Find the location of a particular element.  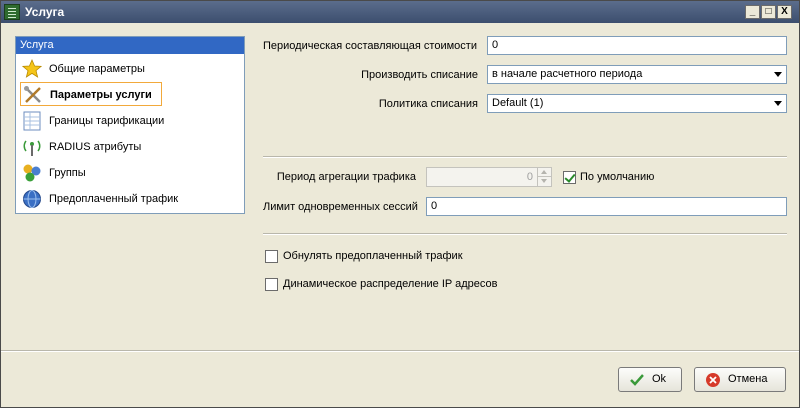

group-icon is located at coordinates (32, 173).